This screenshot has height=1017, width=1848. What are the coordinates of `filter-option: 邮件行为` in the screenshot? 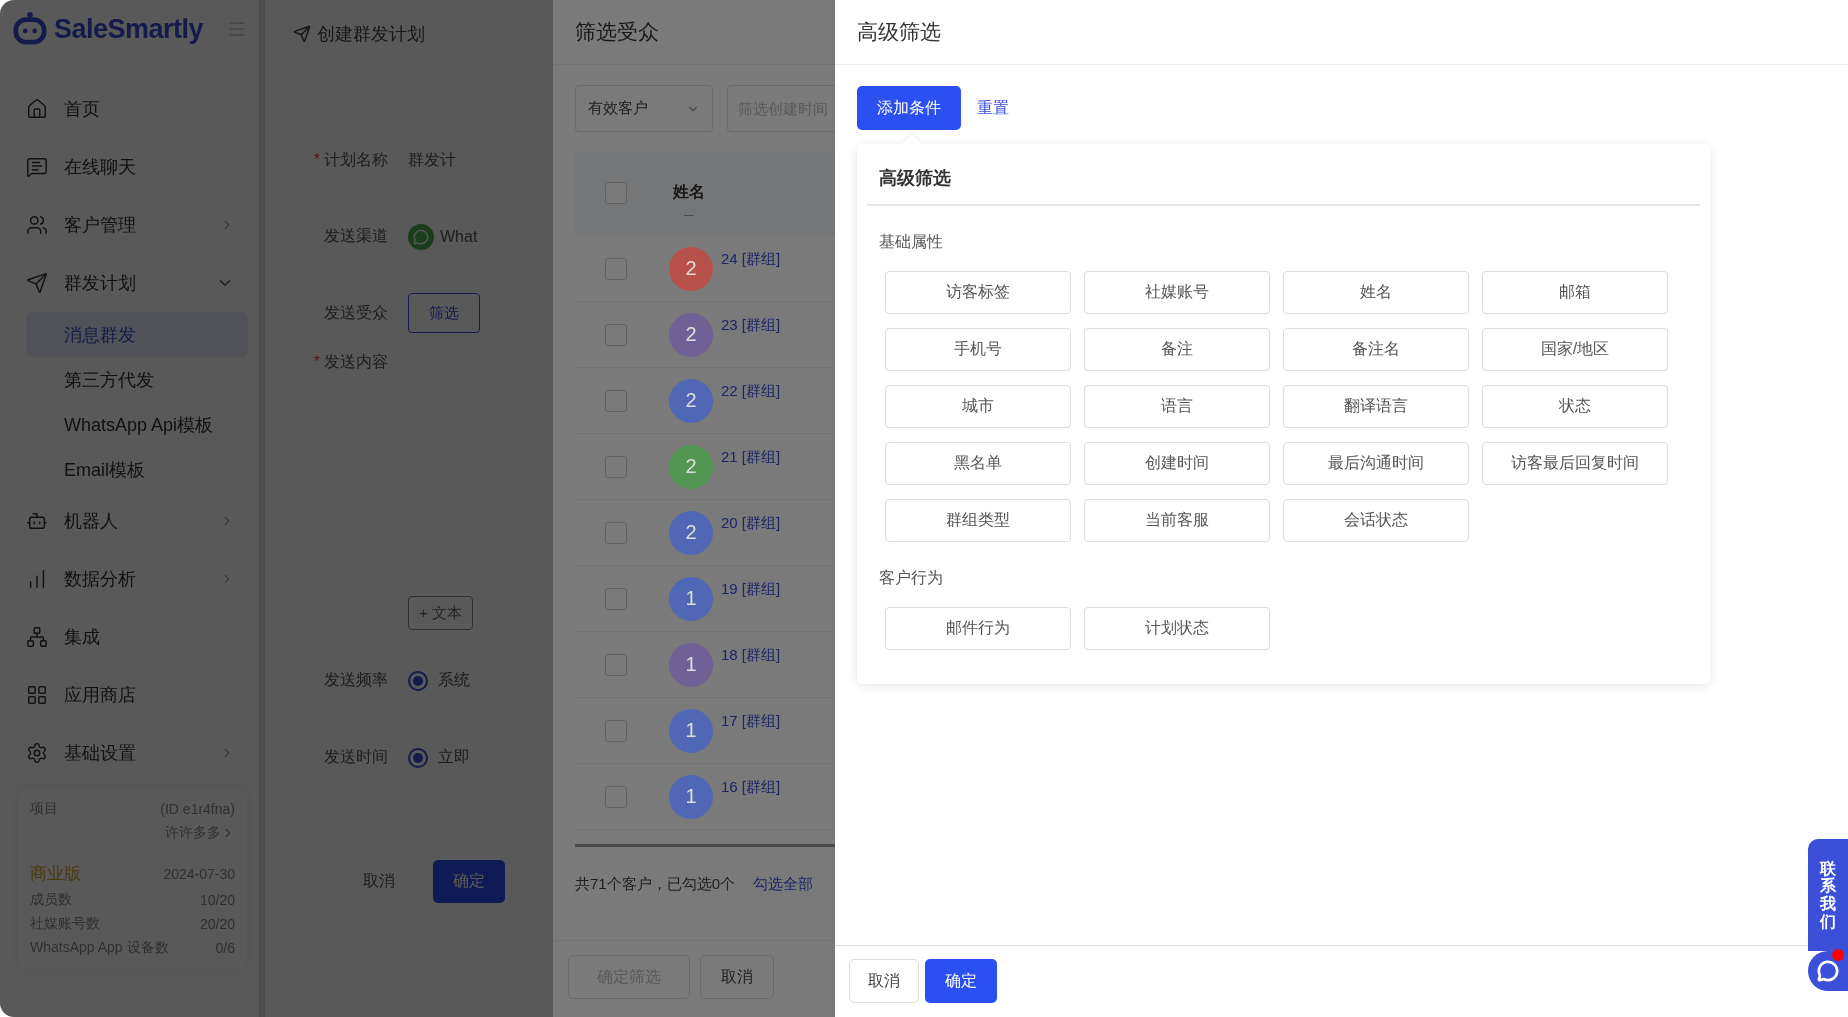 It's located at (978, 628).